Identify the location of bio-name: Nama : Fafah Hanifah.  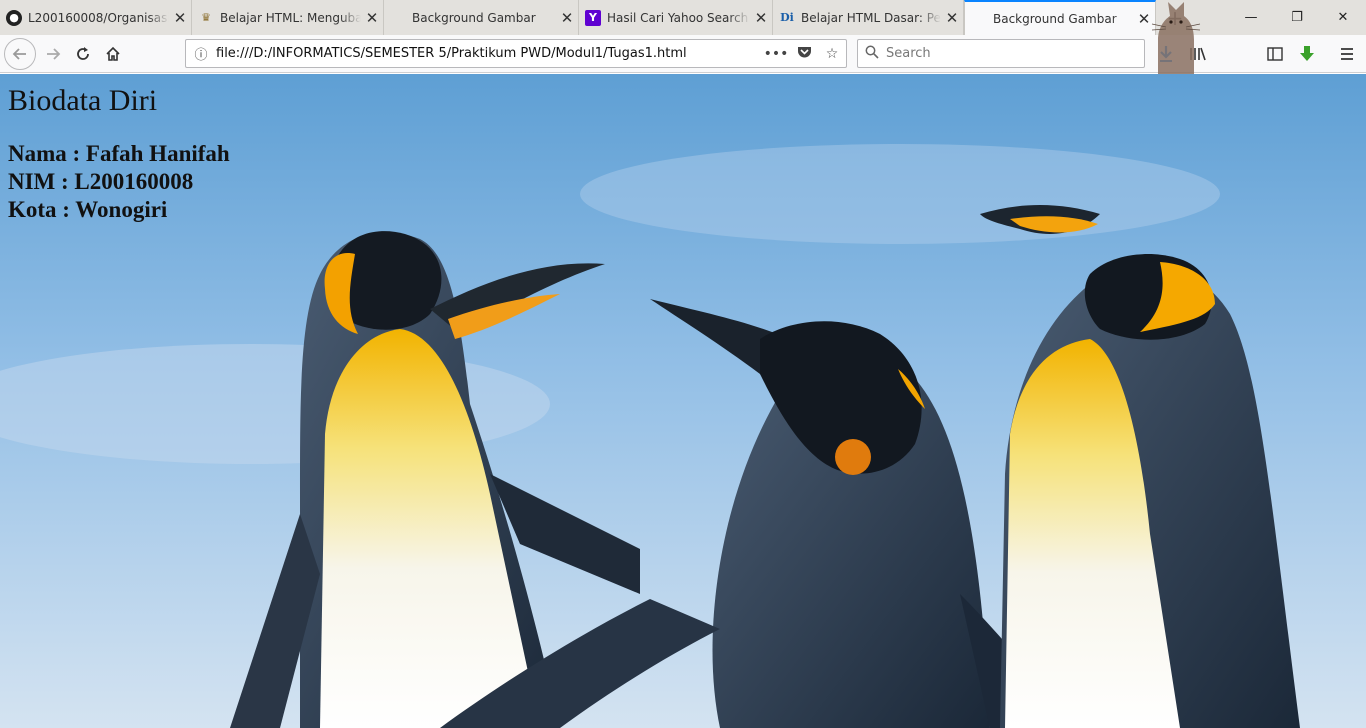
(119, 153).